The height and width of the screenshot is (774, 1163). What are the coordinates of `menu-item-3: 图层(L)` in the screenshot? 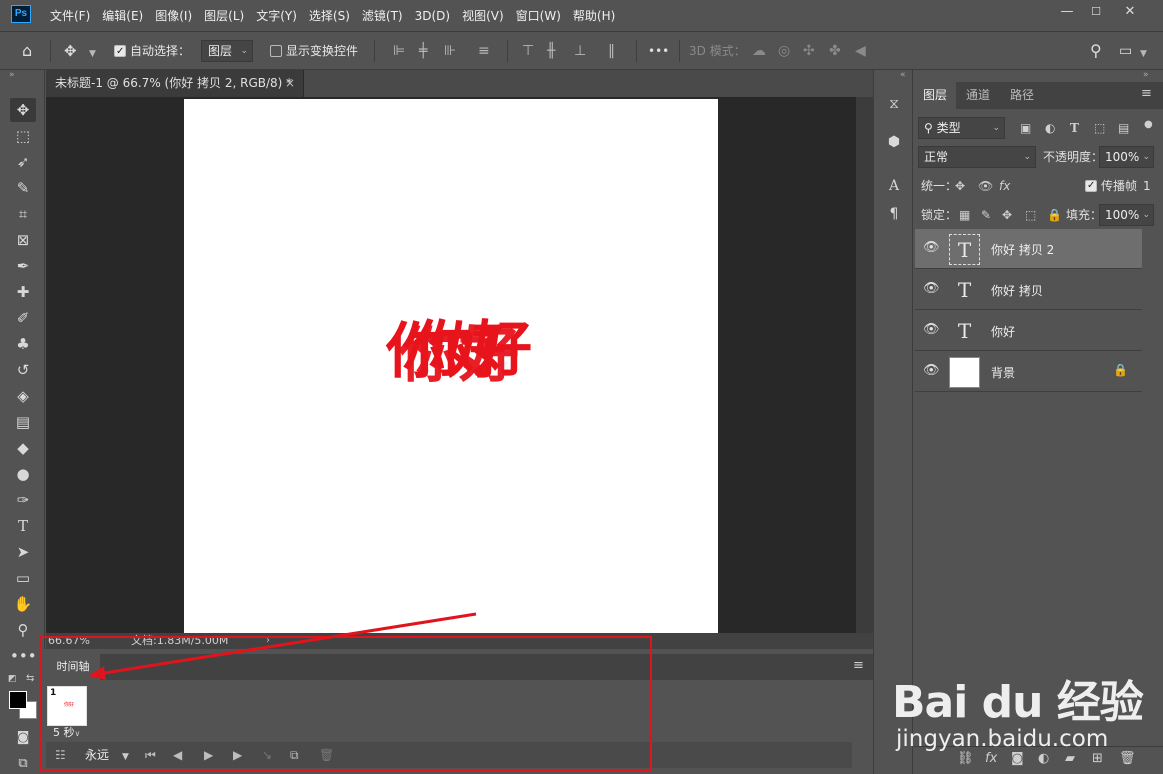 It's located at (224, 15).